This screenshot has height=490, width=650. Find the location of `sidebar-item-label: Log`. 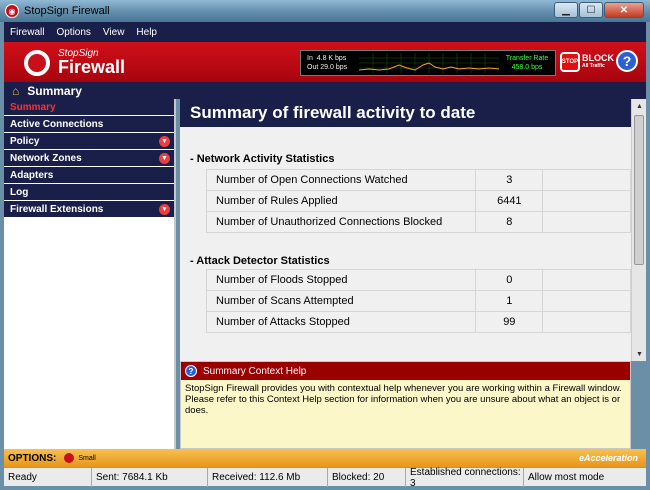

sidebar-item-label: Log is located at coordinates (19, 192).